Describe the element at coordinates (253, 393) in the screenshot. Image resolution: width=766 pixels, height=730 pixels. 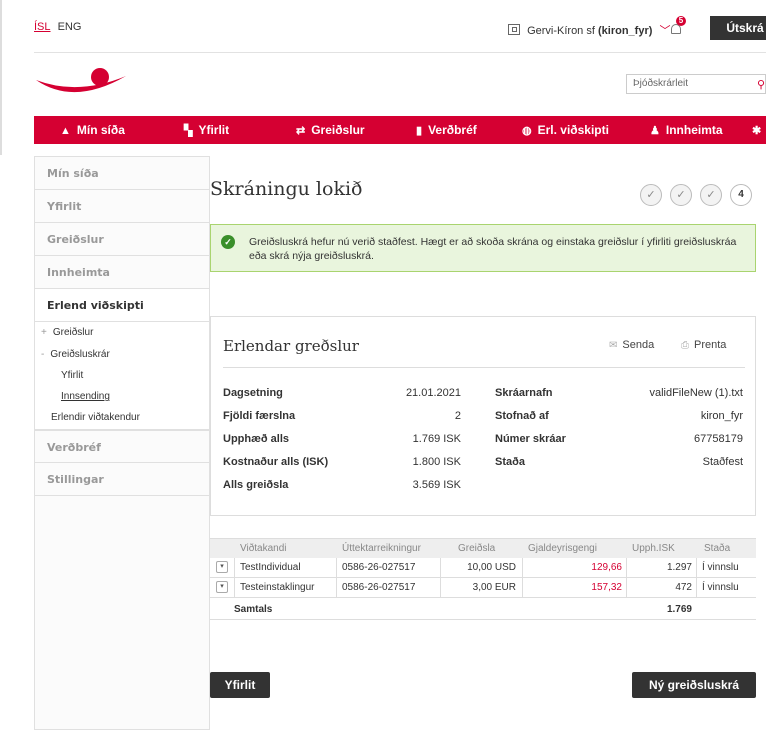
I see `label-date: Dagsetning` at that location.